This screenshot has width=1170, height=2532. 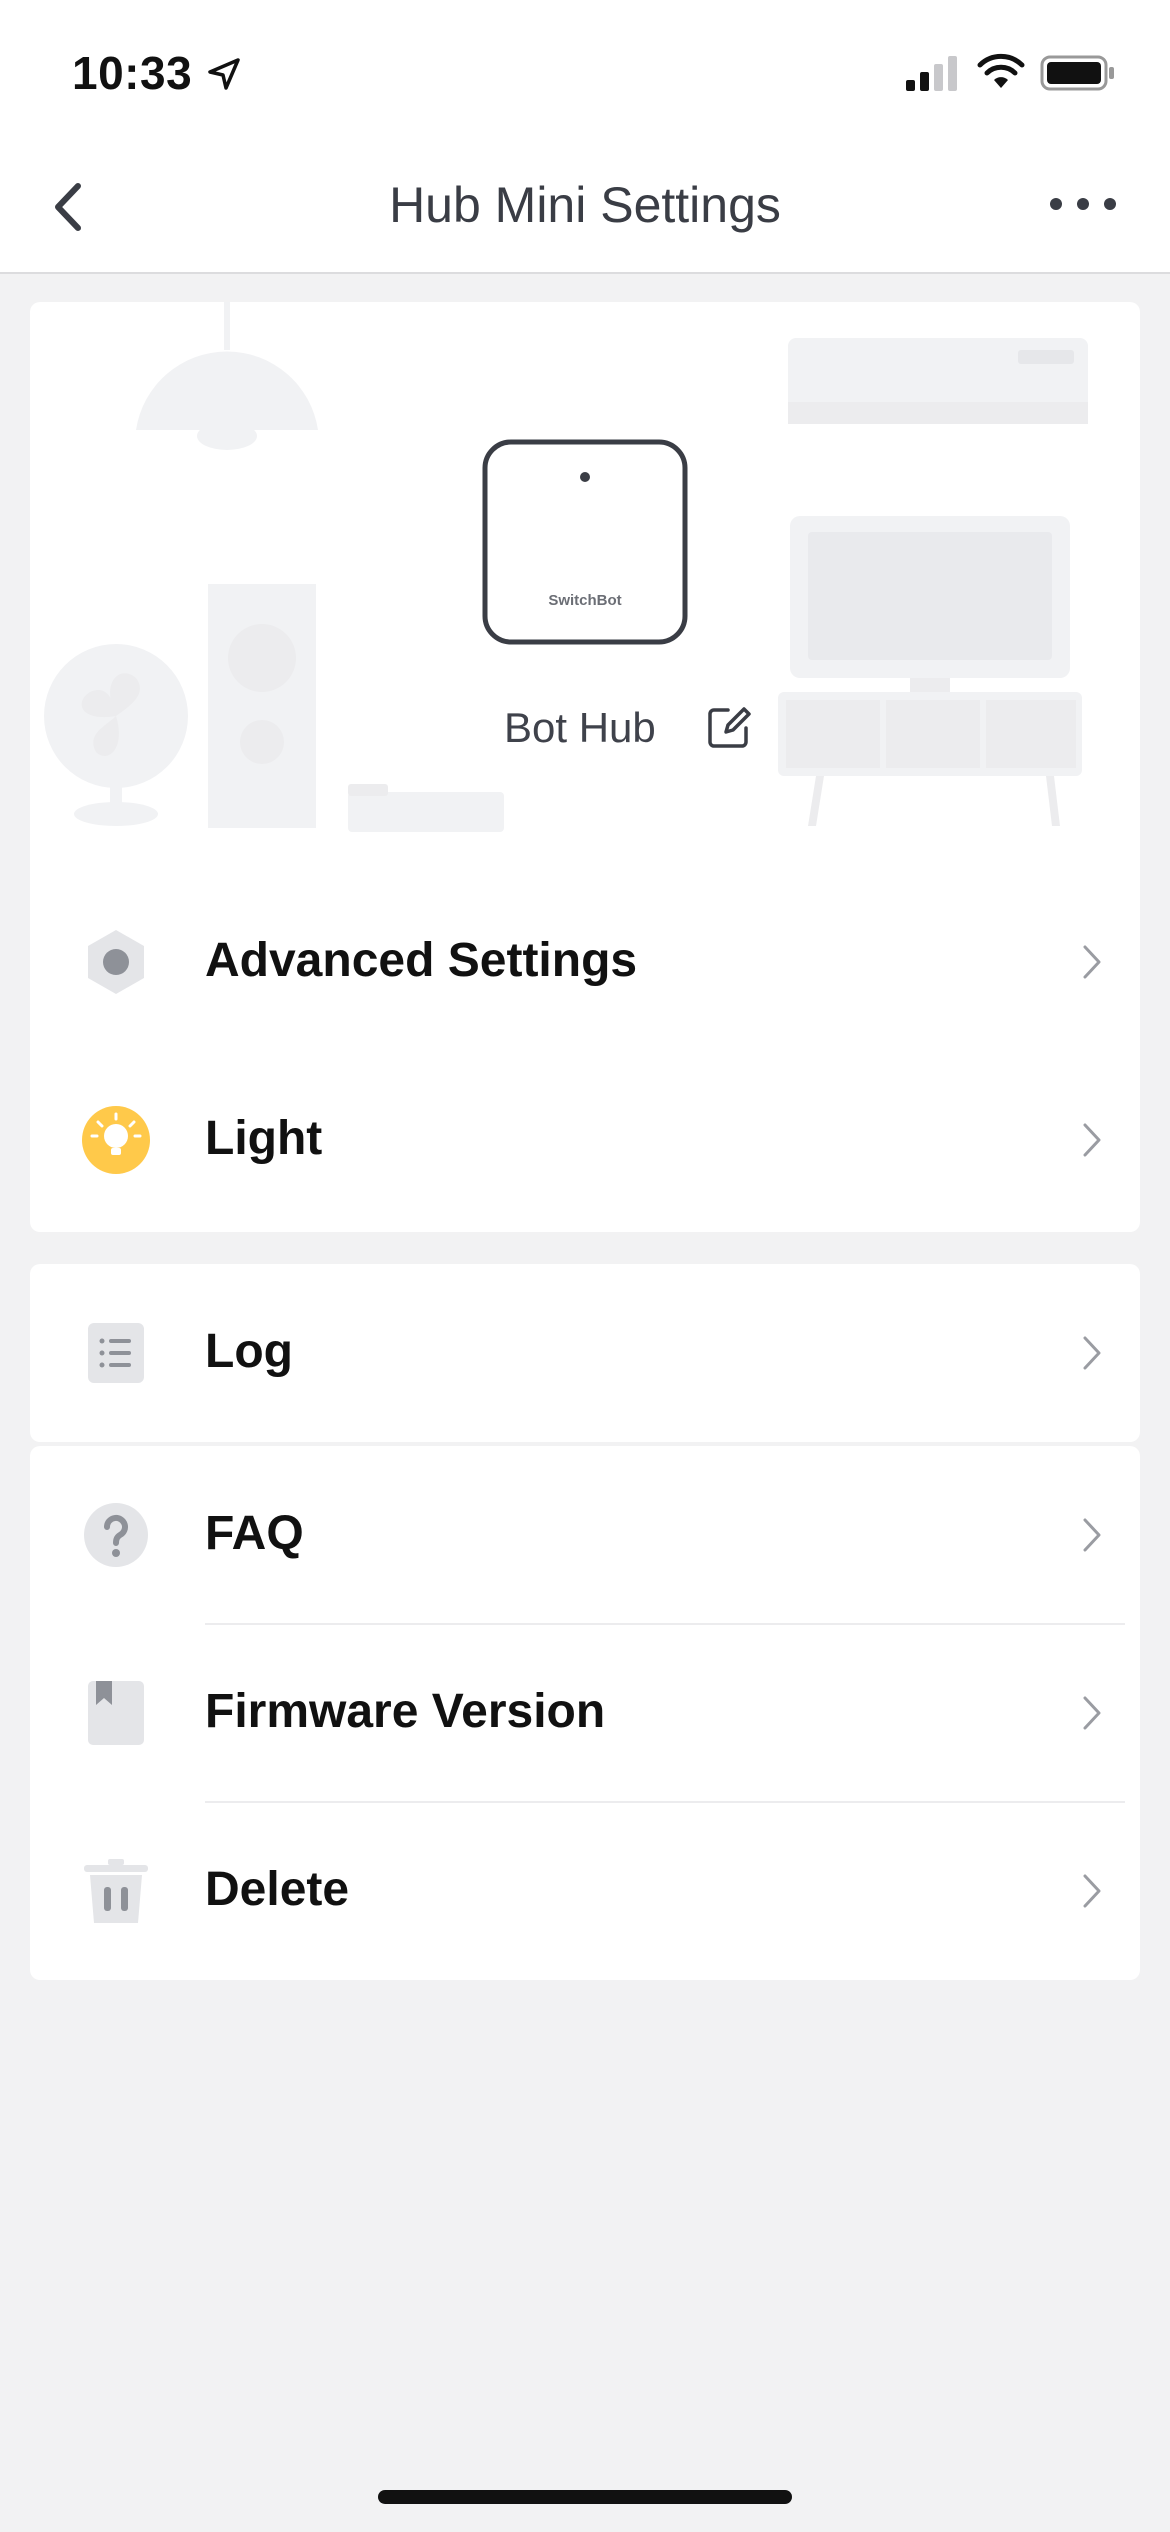 What do you see at coordinates (1077, 73) in the screenshot?
I see `battery-icon` at bounding box center [1077, 73].